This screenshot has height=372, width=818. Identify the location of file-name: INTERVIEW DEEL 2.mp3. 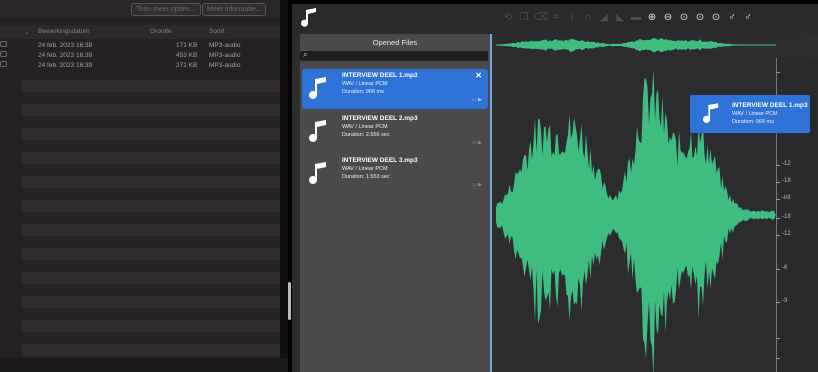
(380, 118).